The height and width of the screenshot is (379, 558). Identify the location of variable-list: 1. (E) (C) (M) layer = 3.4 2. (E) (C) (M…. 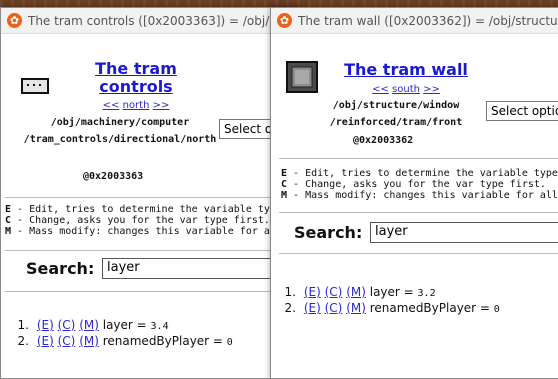
(117, 334).